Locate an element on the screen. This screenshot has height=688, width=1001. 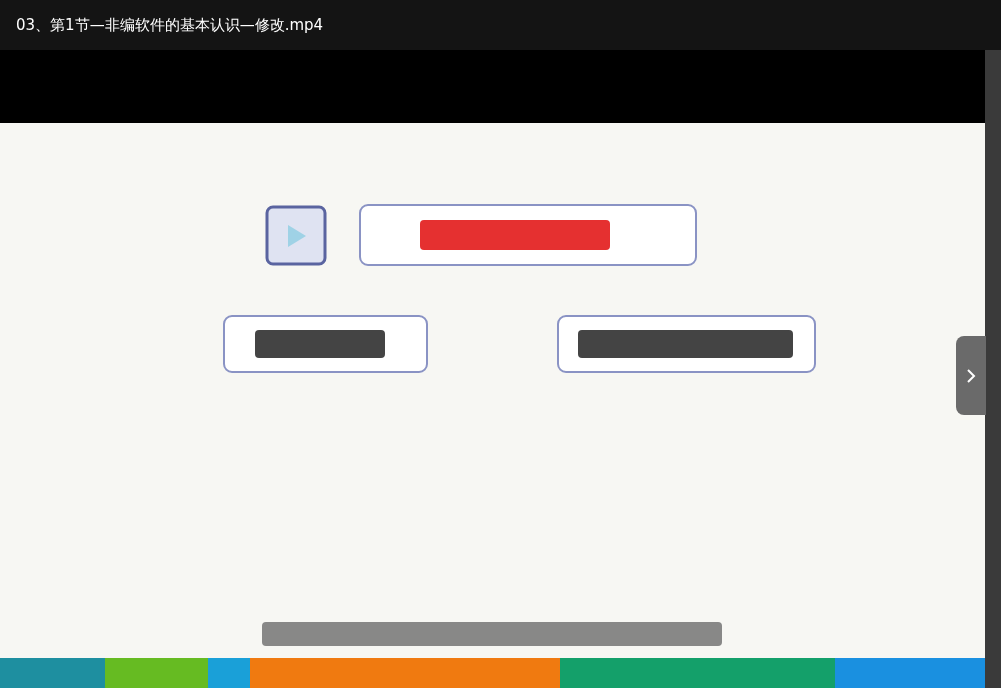
next-button is located at coordinates (971, 375).